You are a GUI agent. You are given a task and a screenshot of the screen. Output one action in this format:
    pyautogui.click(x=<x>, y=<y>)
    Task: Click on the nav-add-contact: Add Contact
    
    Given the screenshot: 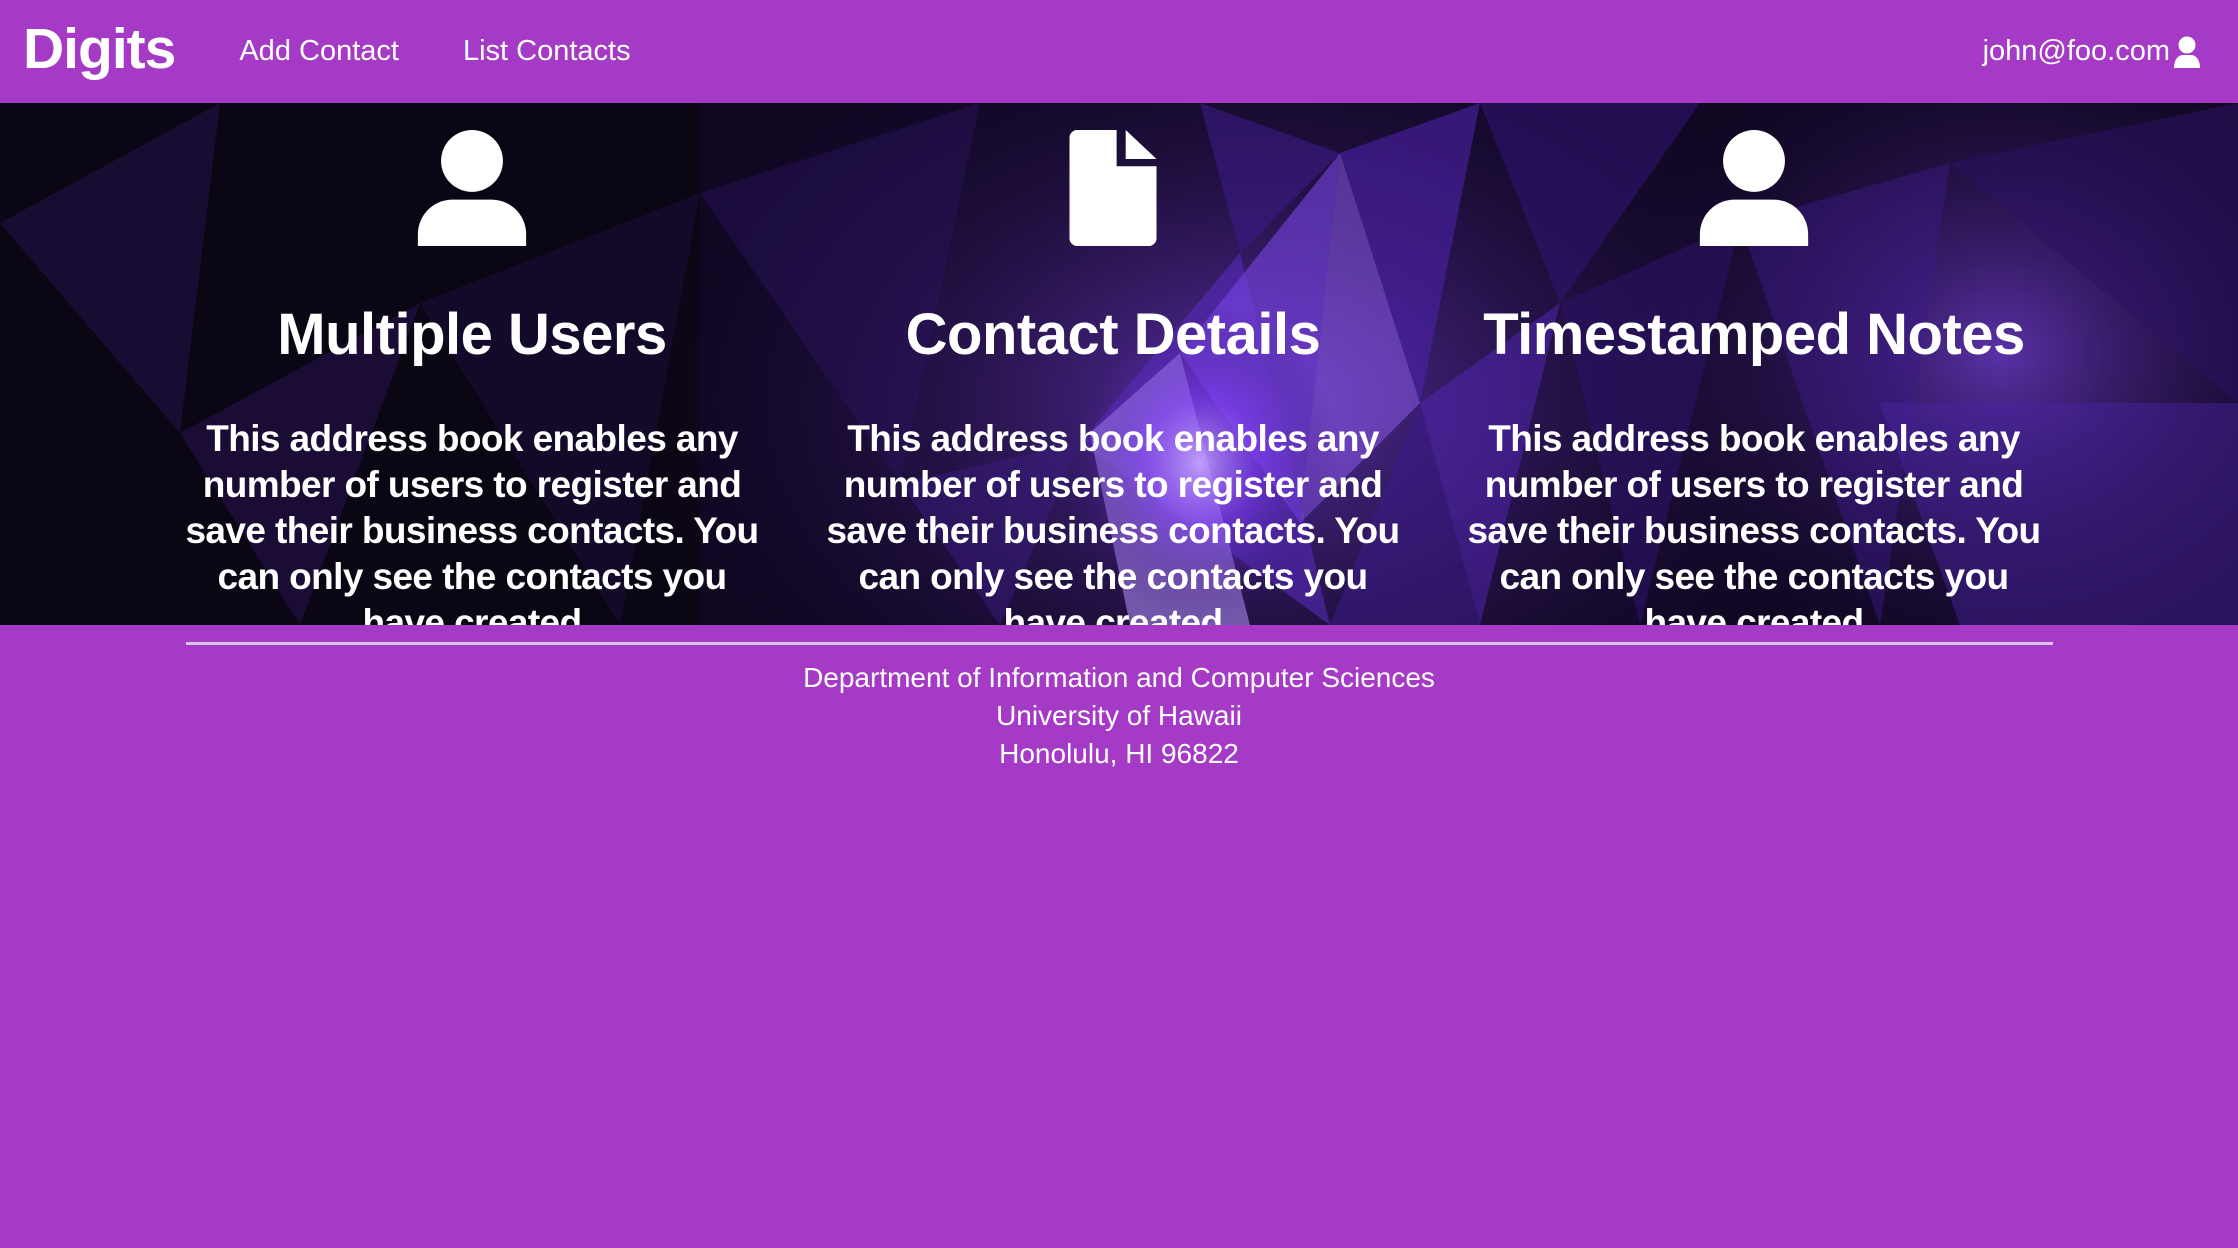 What is the action you would take?
    pyautogui.click(x=319, y=51)
    